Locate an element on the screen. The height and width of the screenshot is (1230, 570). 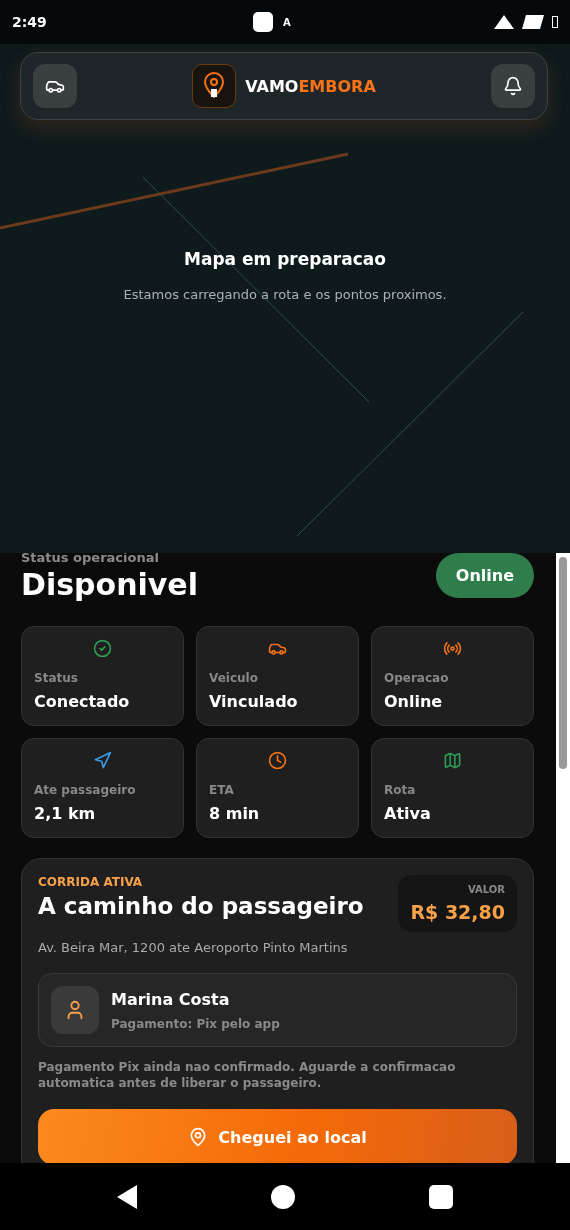
home-icon is located at coordinates (283, 1196).